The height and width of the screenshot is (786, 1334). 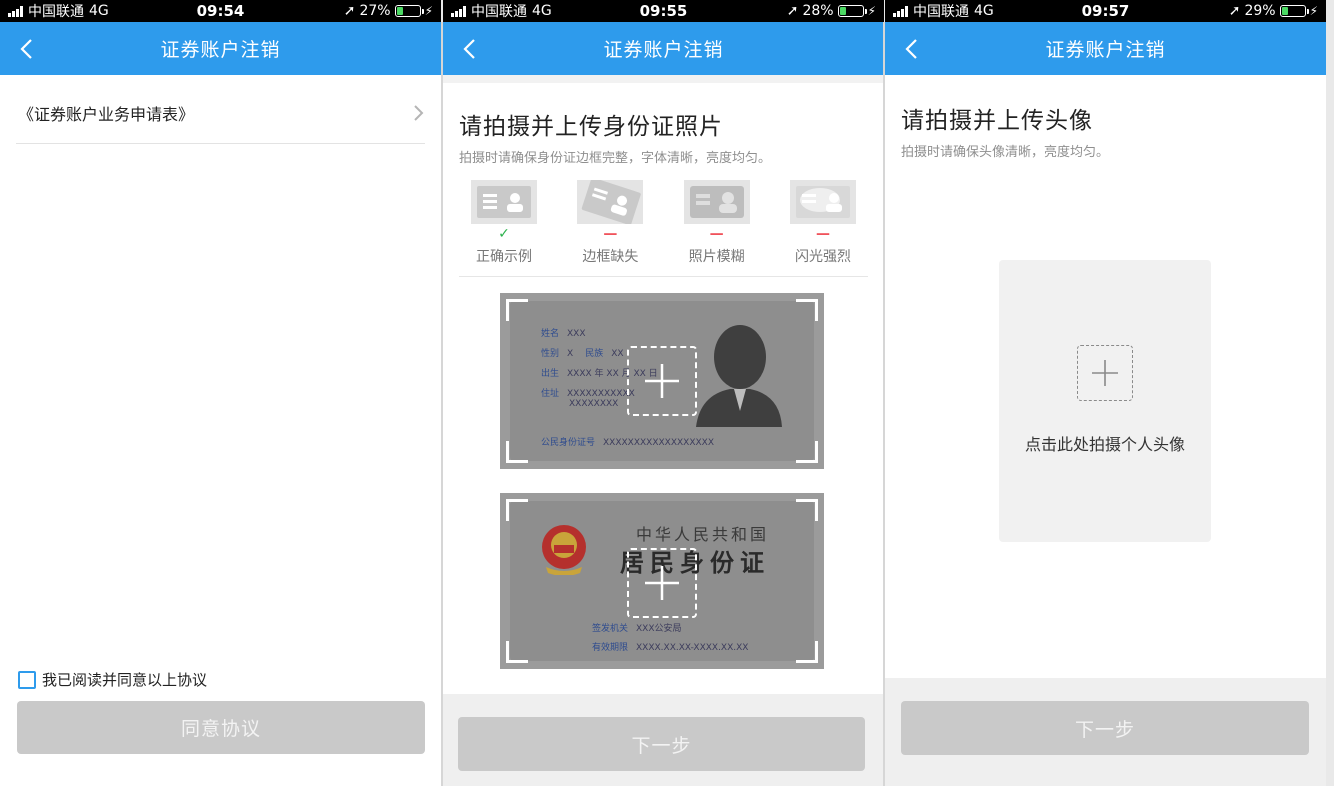 What do you see at coordinates (1260, 11) in the screenshot?
I see `battery-percent: 29%` at bounding box center [1260, 11].